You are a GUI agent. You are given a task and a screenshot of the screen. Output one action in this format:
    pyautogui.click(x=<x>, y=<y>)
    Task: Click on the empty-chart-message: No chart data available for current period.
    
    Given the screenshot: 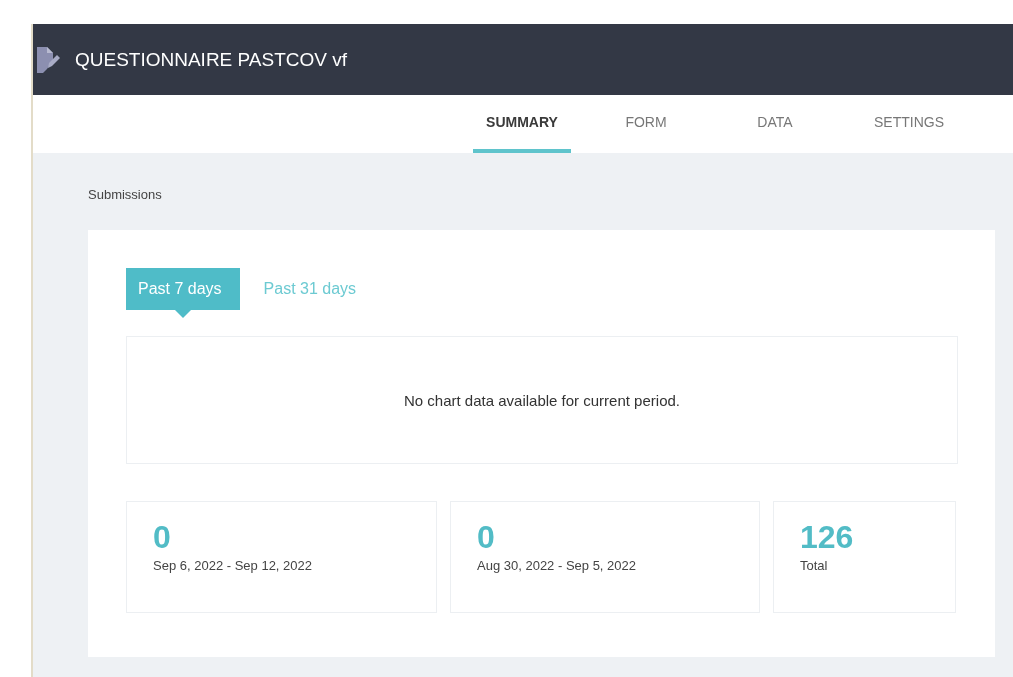 What is the action you would take?
    pyautogui.click(x=542, y=400)
    